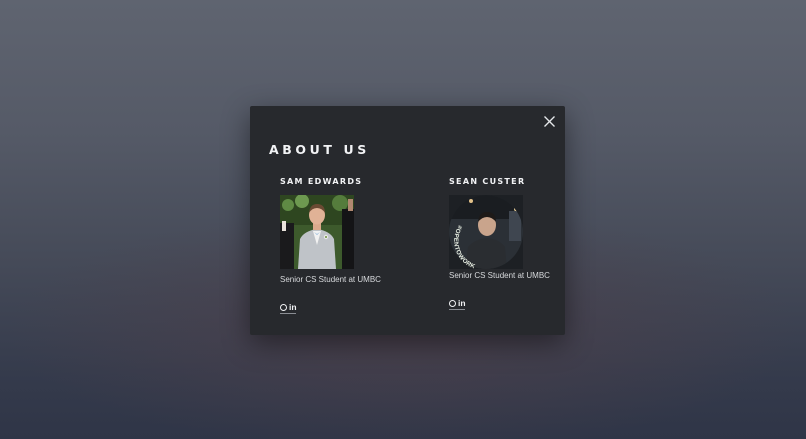 The width and height of the screenshot is (806, 439). I want to click on close-icon, so click(549, 121).